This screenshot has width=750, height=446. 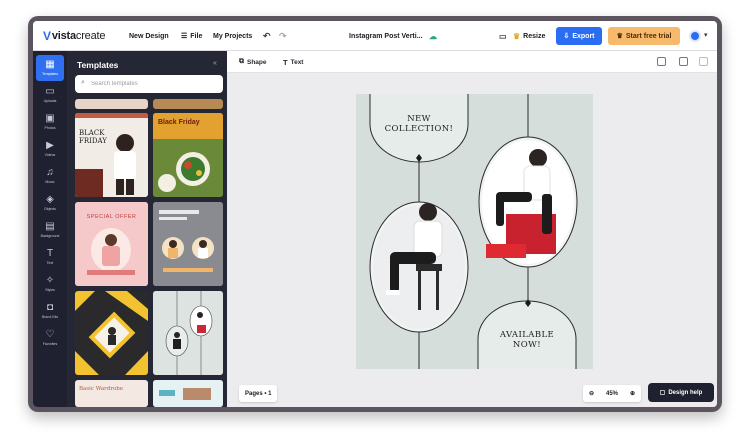 I want to click on rail-label: Brand Kits, so click(x=50, y=317).